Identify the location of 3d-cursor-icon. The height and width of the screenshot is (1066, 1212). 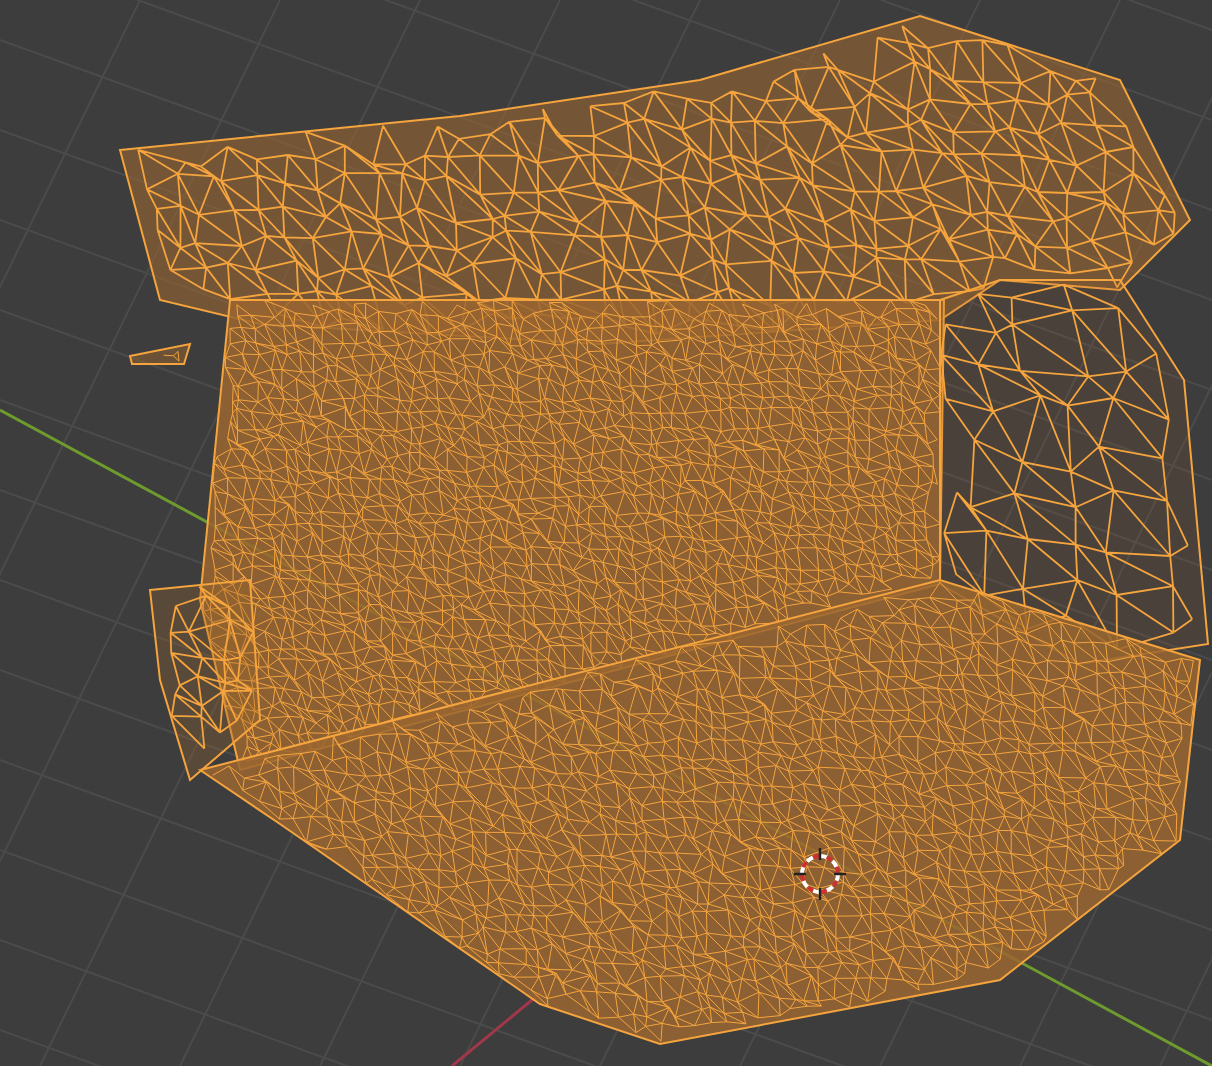
(820, 874).